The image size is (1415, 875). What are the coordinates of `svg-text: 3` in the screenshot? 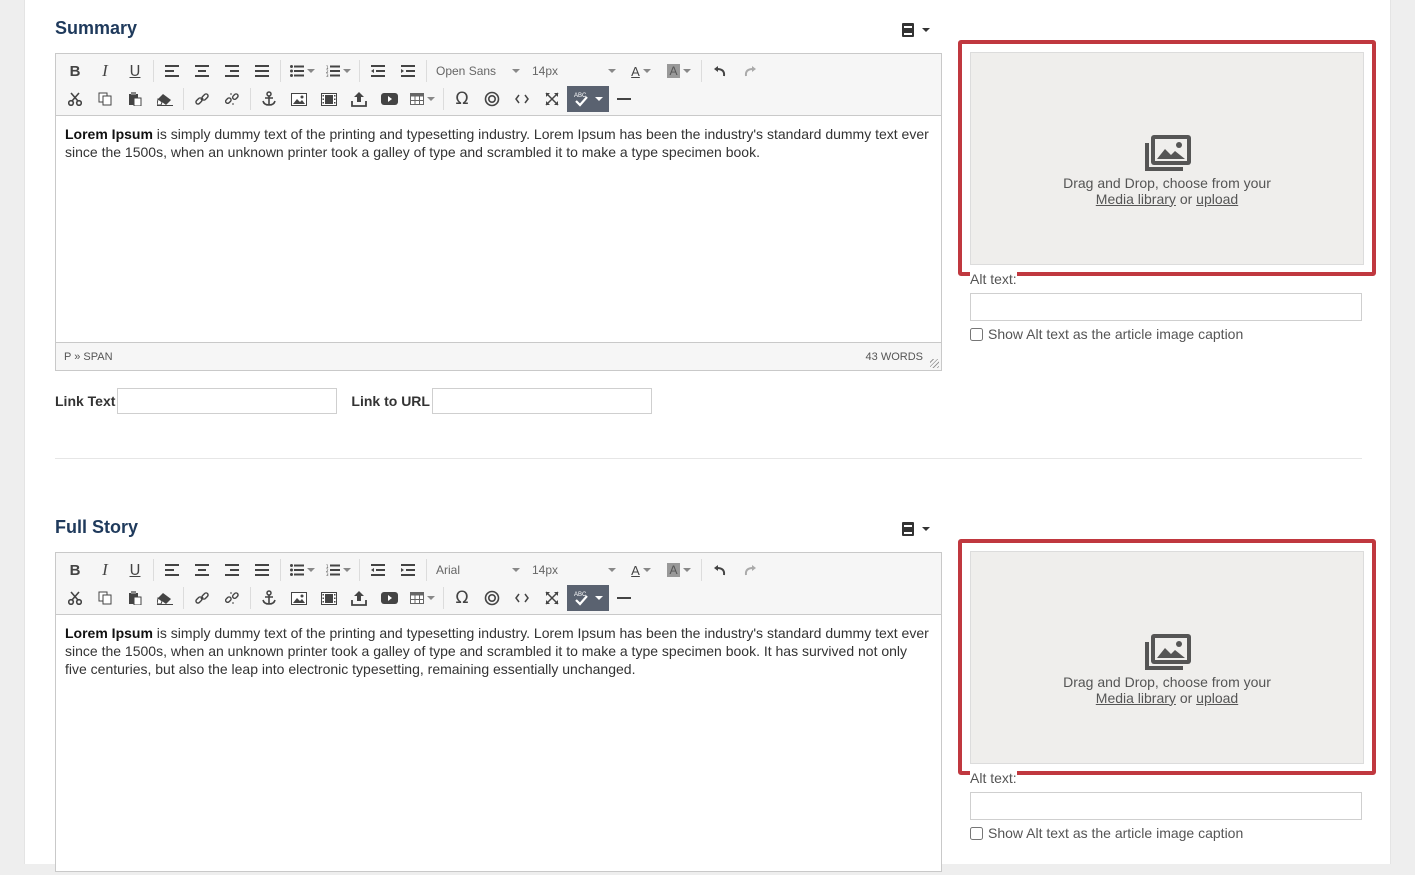 It's located at (327, 75).